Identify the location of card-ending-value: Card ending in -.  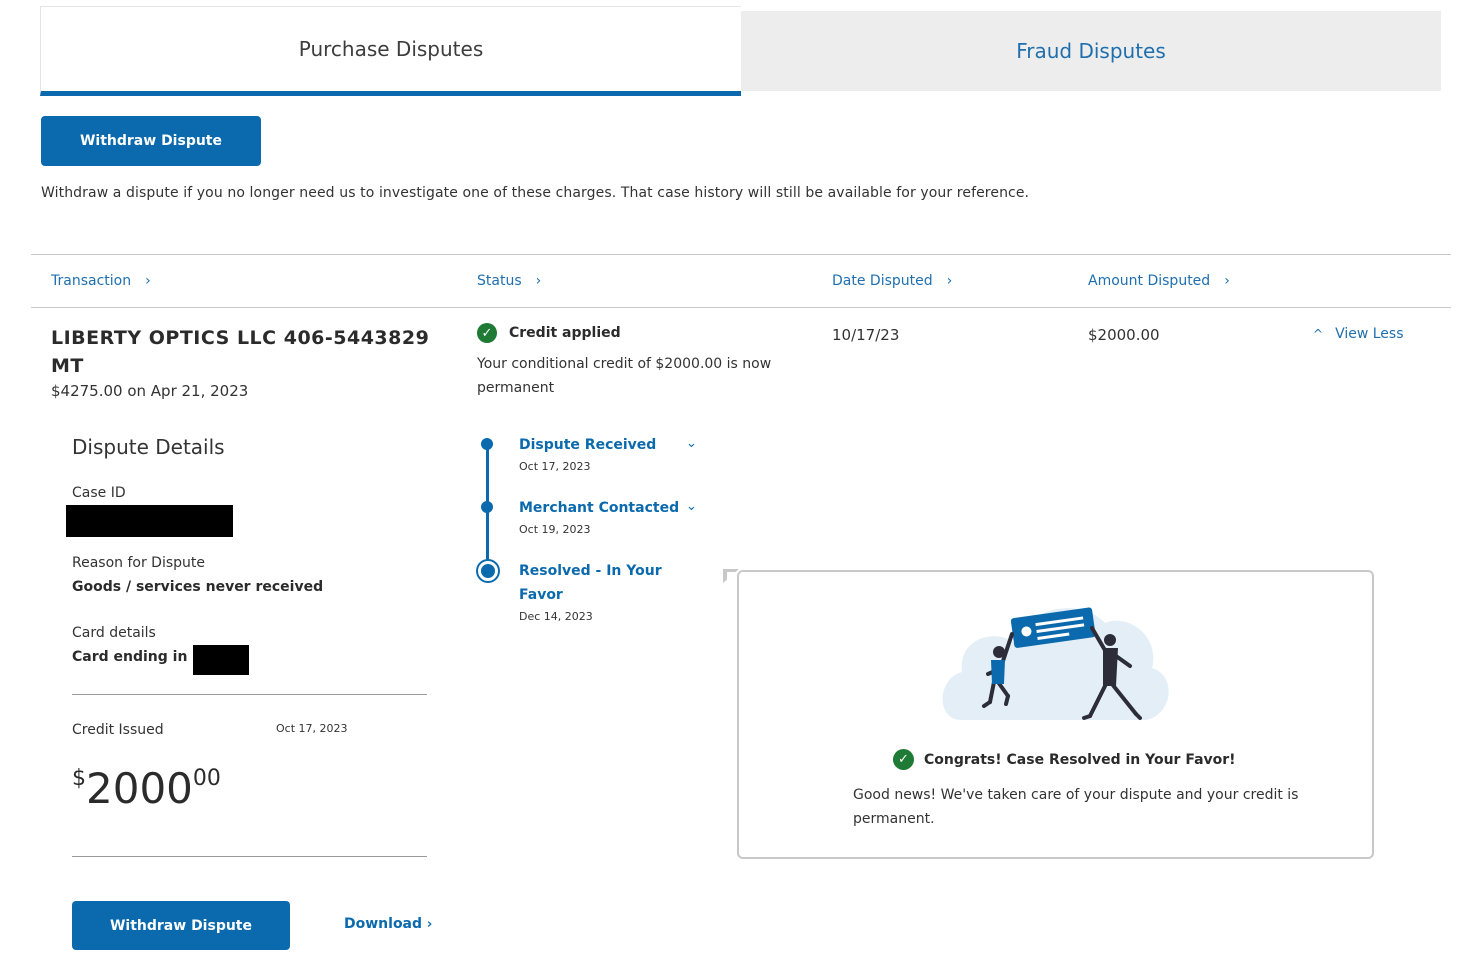
(135, 657).